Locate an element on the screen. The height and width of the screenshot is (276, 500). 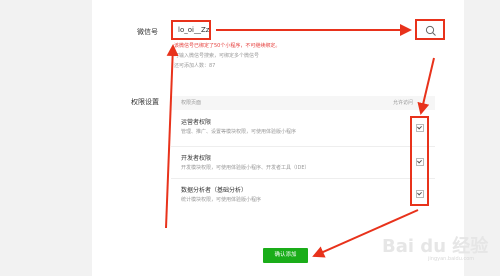
arrow-to-input is located at coordinates (172, 136).